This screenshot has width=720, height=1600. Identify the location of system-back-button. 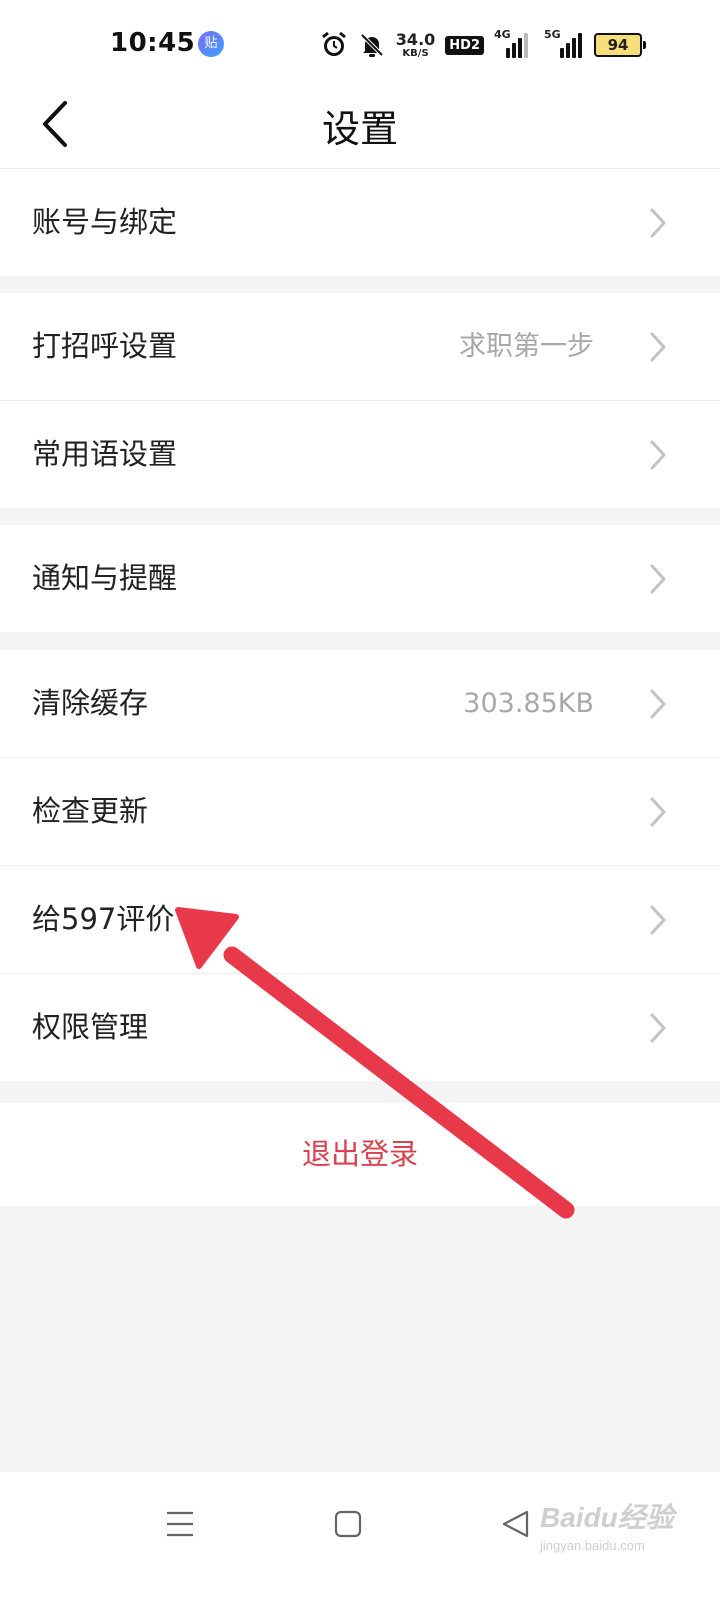
(516, 1524).